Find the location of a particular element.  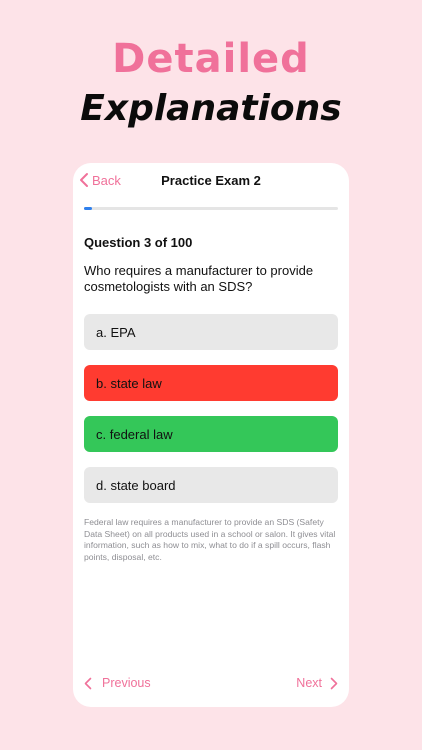

chevron-right-icon is located at coordinates (334, 683).